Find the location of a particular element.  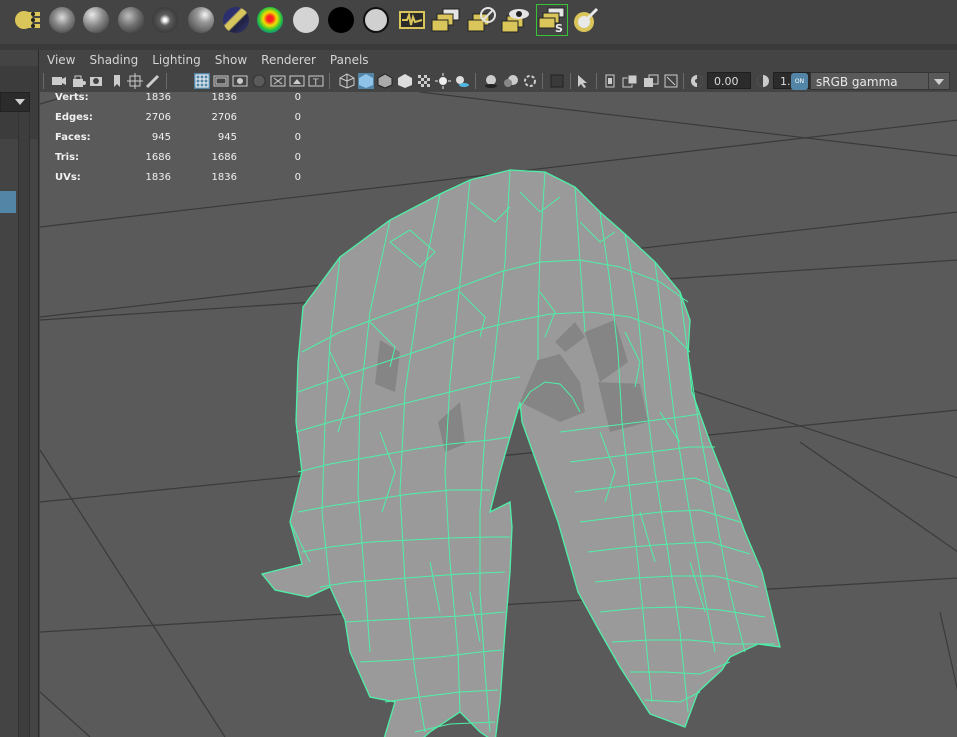

svg-text: T is located at coordinates (315, 83).